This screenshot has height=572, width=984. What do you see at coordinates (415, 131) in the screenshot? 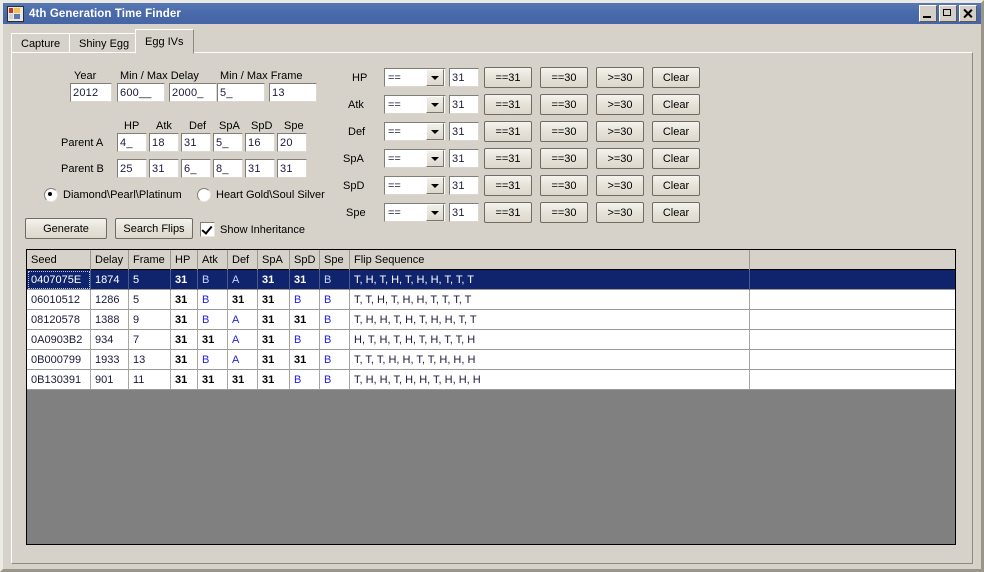
I see `filter-def-operator-select: ==` at bounding box center [415, 131].